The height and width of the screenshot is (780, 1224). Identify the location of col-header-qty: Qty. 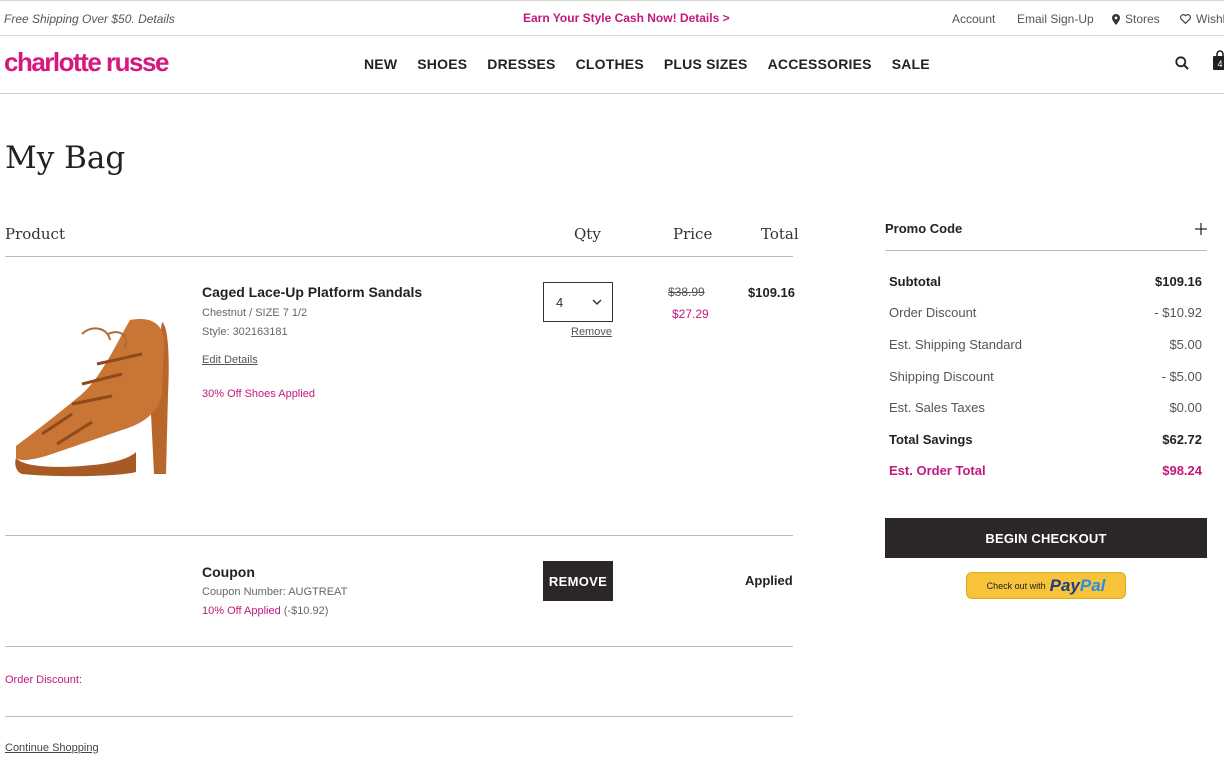
(587, 234).